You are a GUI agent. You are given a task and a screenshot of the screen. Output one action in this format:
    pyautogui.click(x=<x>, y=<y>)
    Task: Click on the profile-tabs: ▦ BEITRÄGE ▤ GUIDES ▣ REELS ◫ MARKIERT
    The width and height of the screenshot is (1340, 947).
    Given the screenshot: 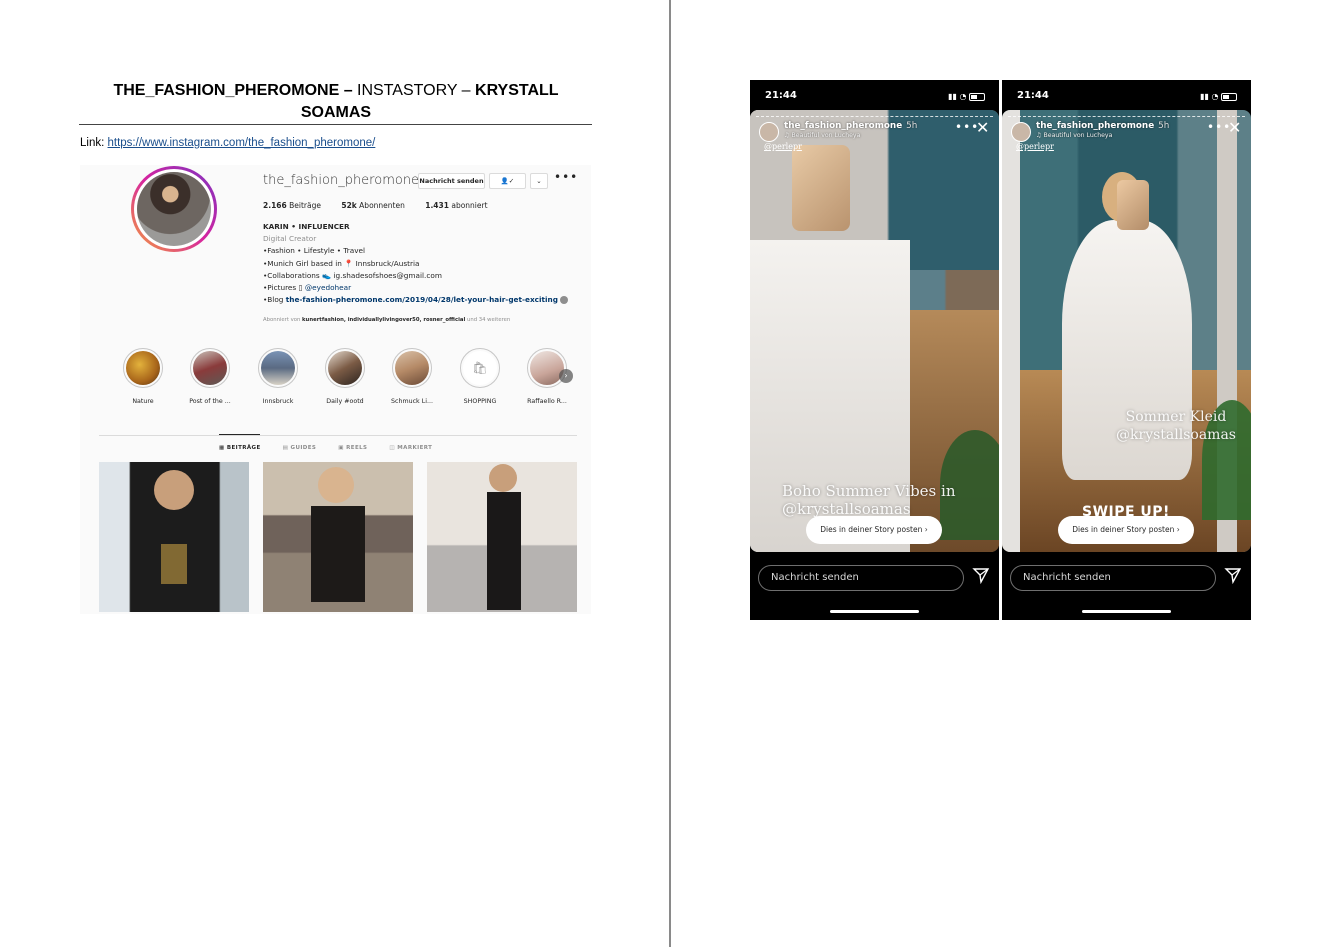 What is the action you would take?
    pyautogui.click(x=336, y=448)
    